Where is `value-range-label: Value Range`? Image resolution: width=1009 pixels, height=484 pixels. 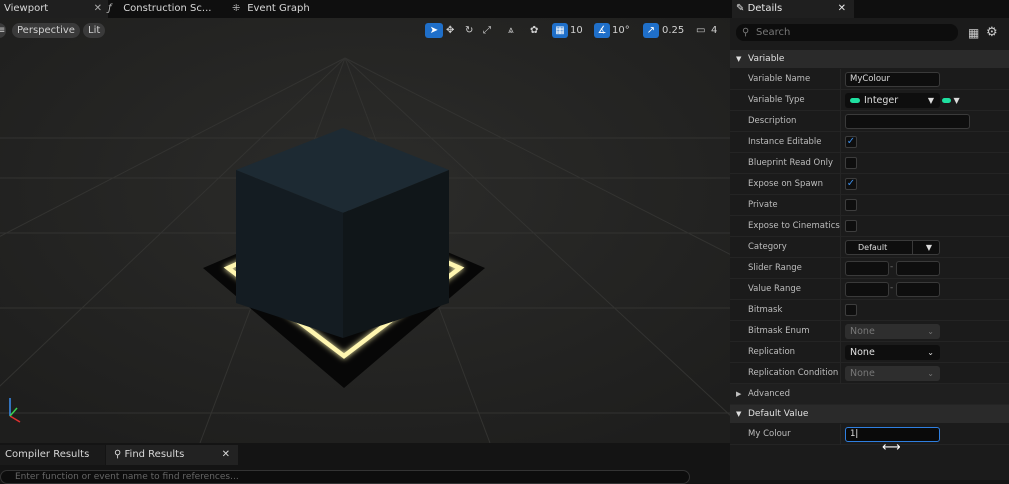 value-range-label: Value Range is located at coordinates (774, 289).